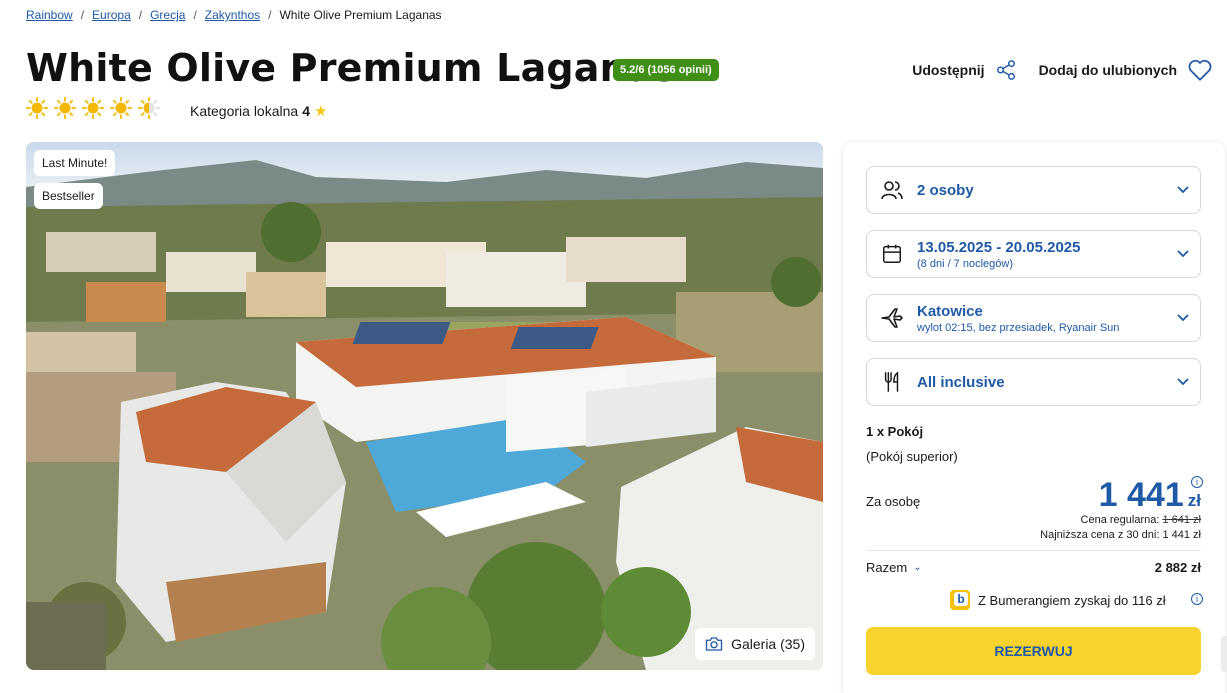  Describe the element at coordinates (1181, 520) in the screenshot. I see `regular-price-value: 1 641 zł` at that location.